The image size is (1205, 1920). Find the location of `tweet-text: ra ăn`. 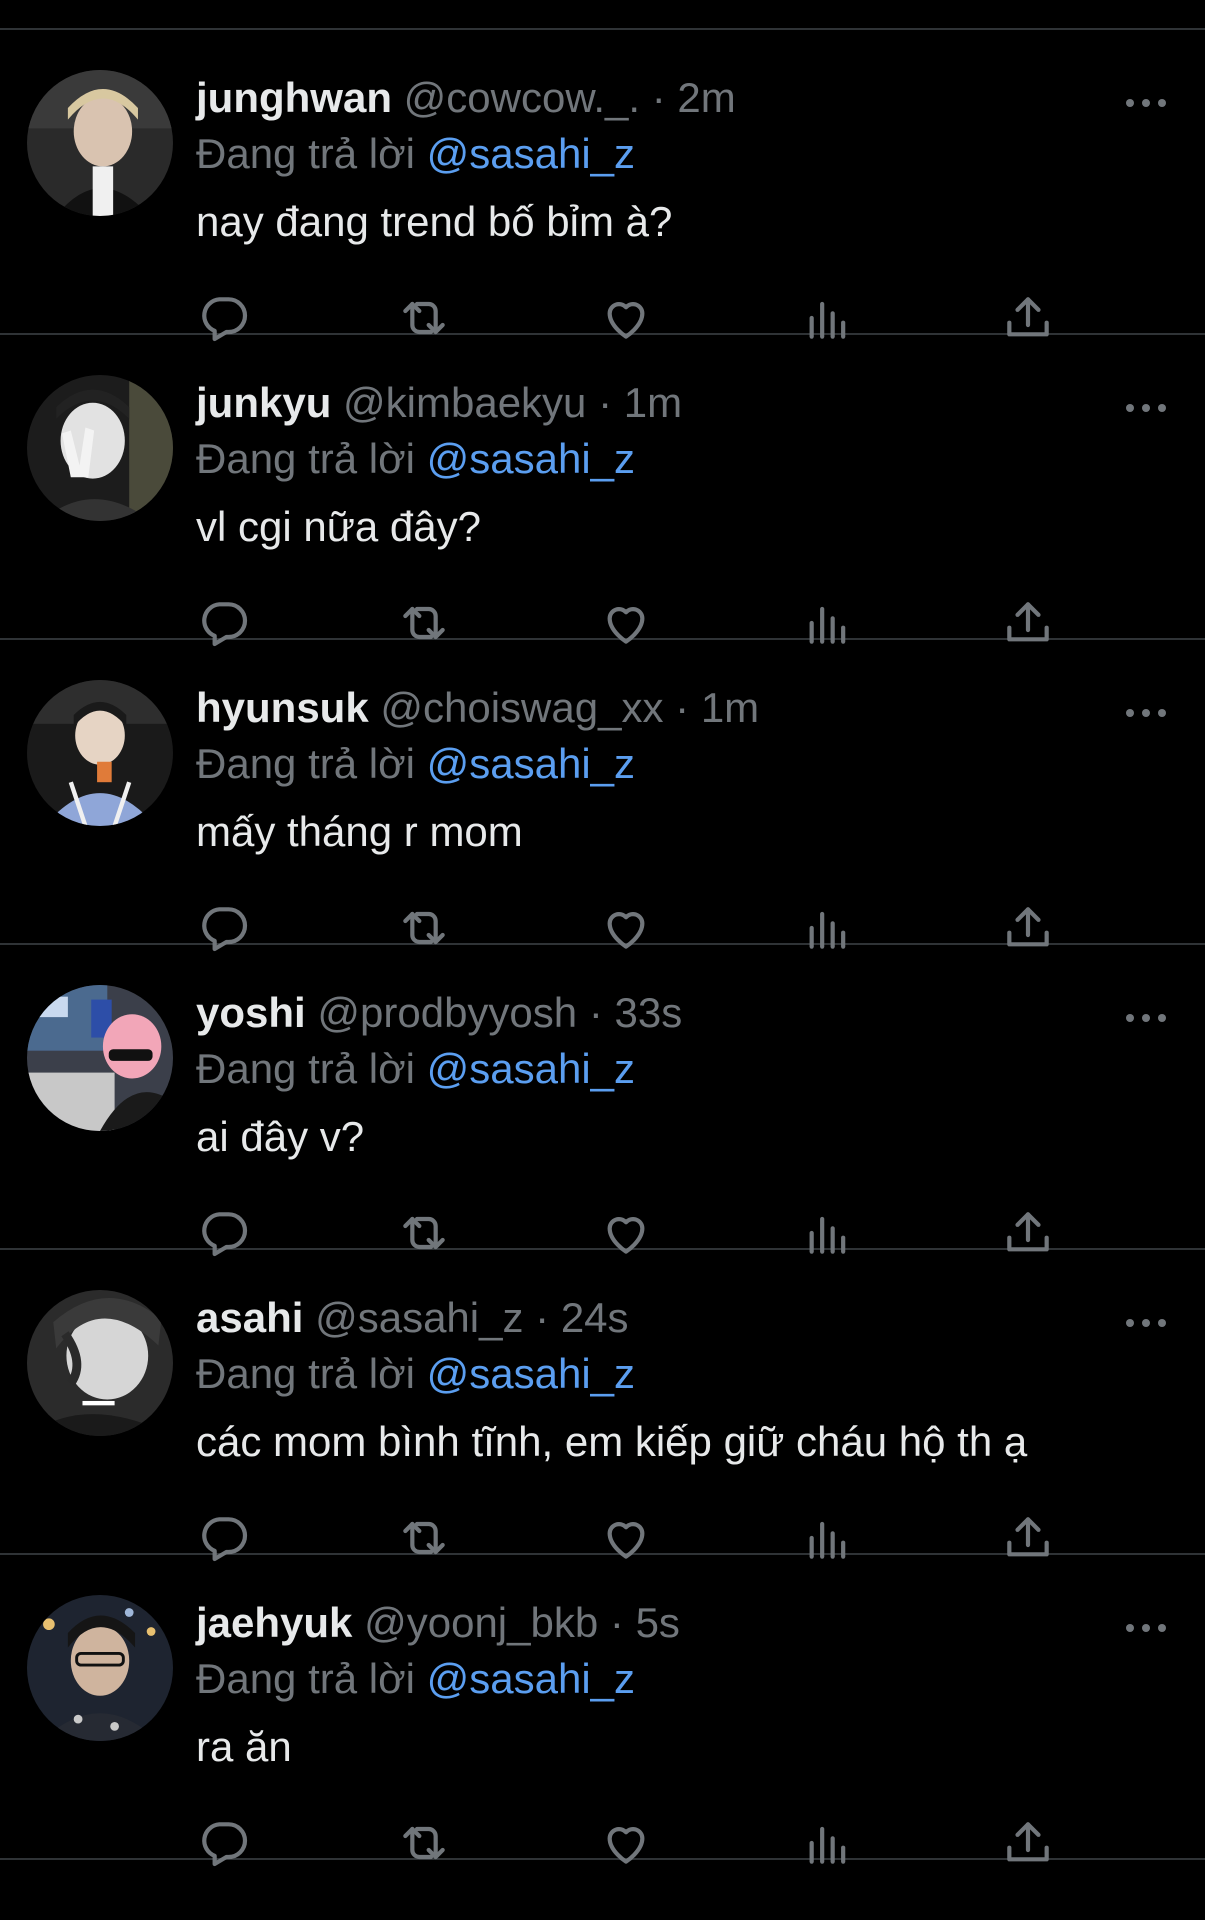

tweet-text: ra ăn is located at coordinates (244, 1746).